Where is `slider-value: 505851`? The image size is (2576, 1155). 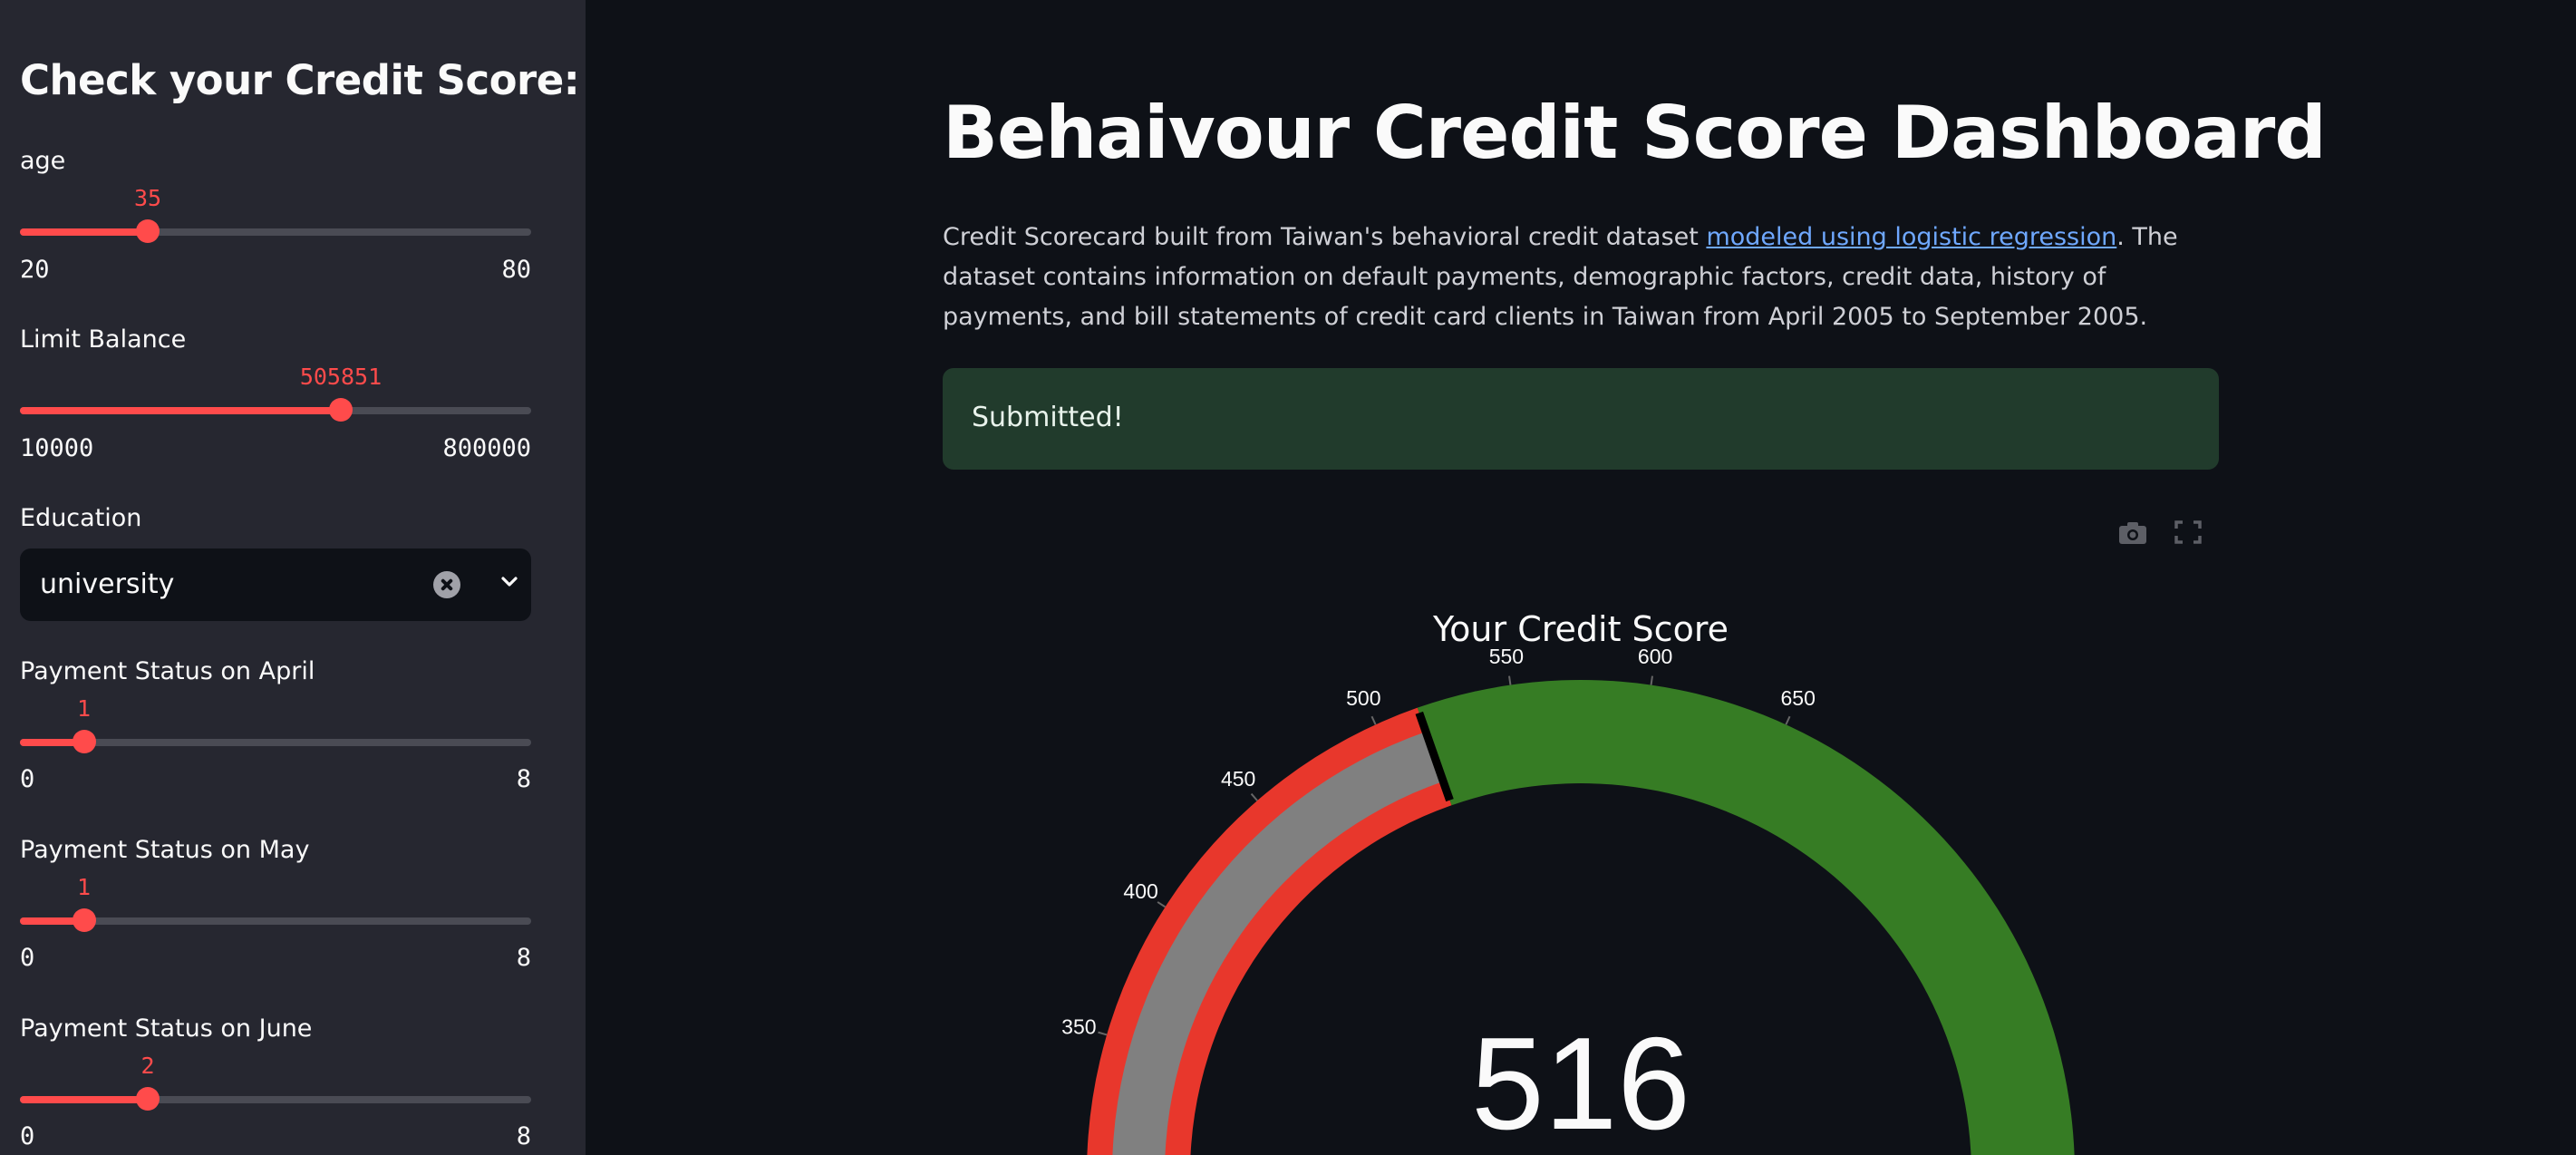 slider-value: 505851 is located at coordinates (341, 377).